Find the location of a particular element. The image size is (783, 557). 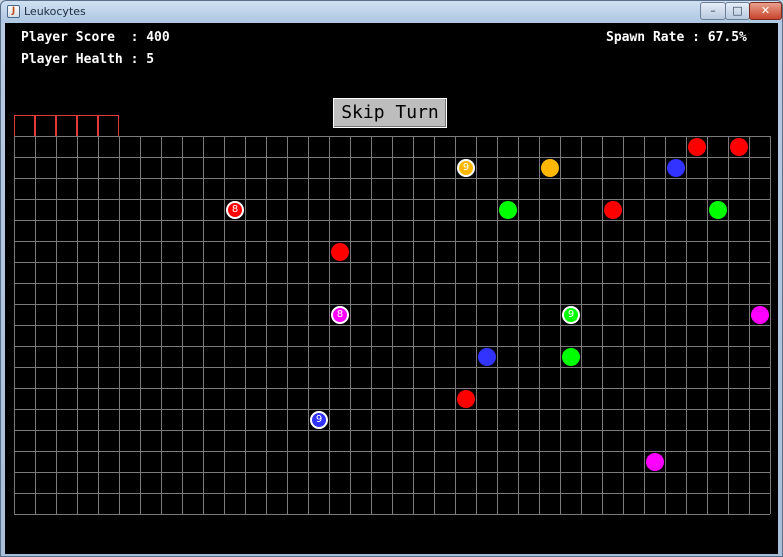

java-app-icon: J is located at coordinates (13, 11).